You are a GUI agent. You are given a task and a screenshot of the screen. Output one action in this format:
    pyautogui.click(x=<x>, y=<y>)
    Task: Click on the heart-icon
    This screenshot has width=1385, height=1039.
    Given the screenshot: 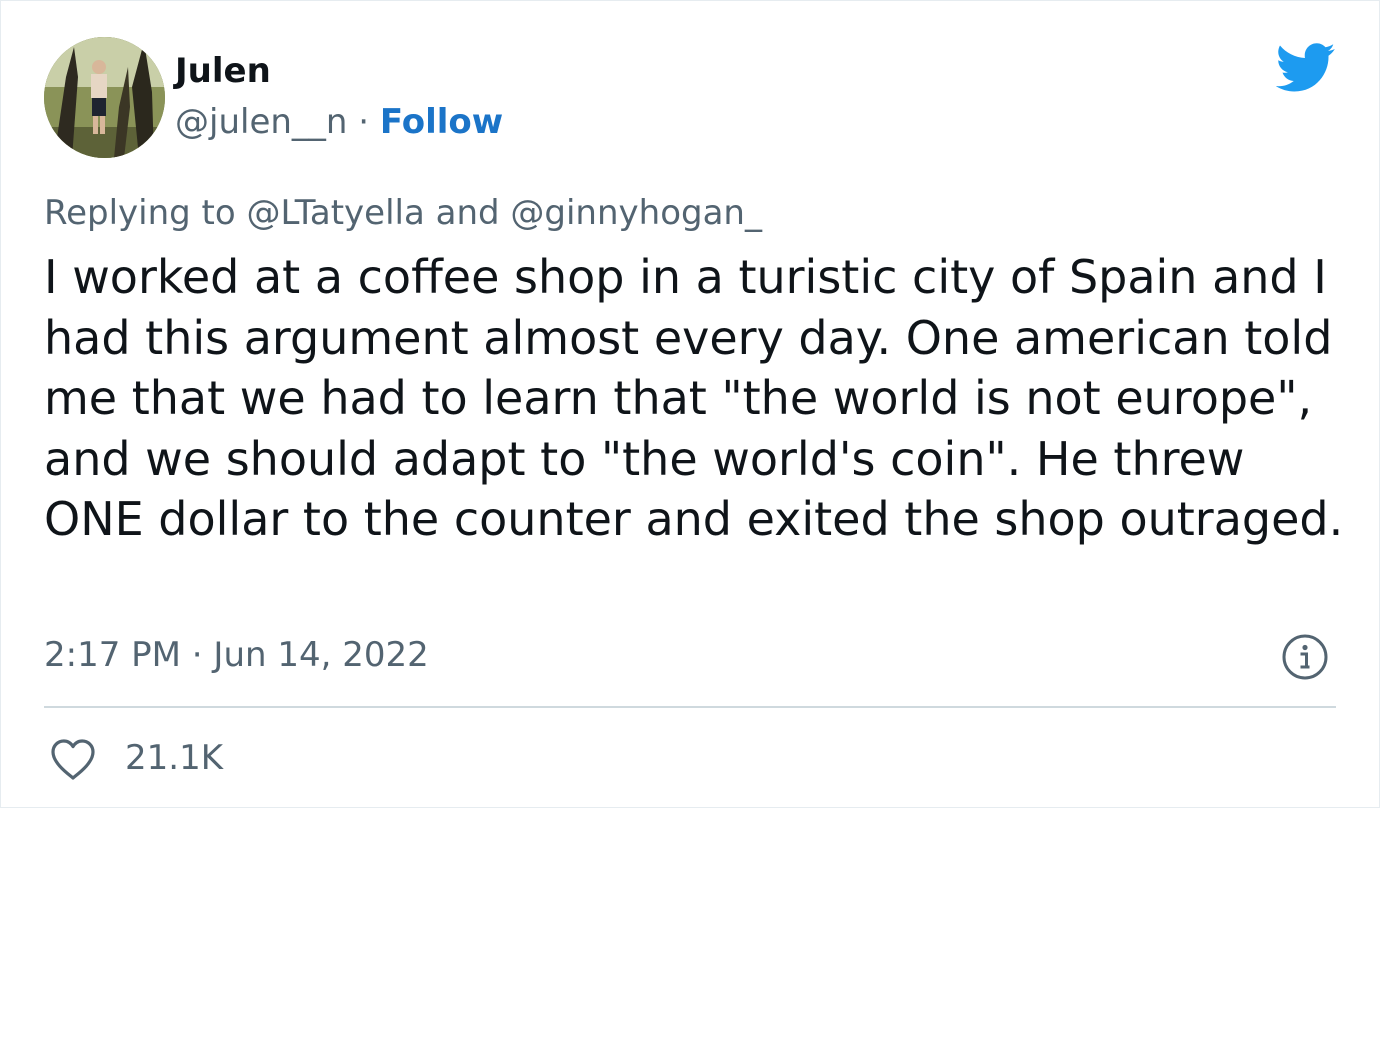 What is the action you would take?
    pyautogui.click(x=73, y=759)
    